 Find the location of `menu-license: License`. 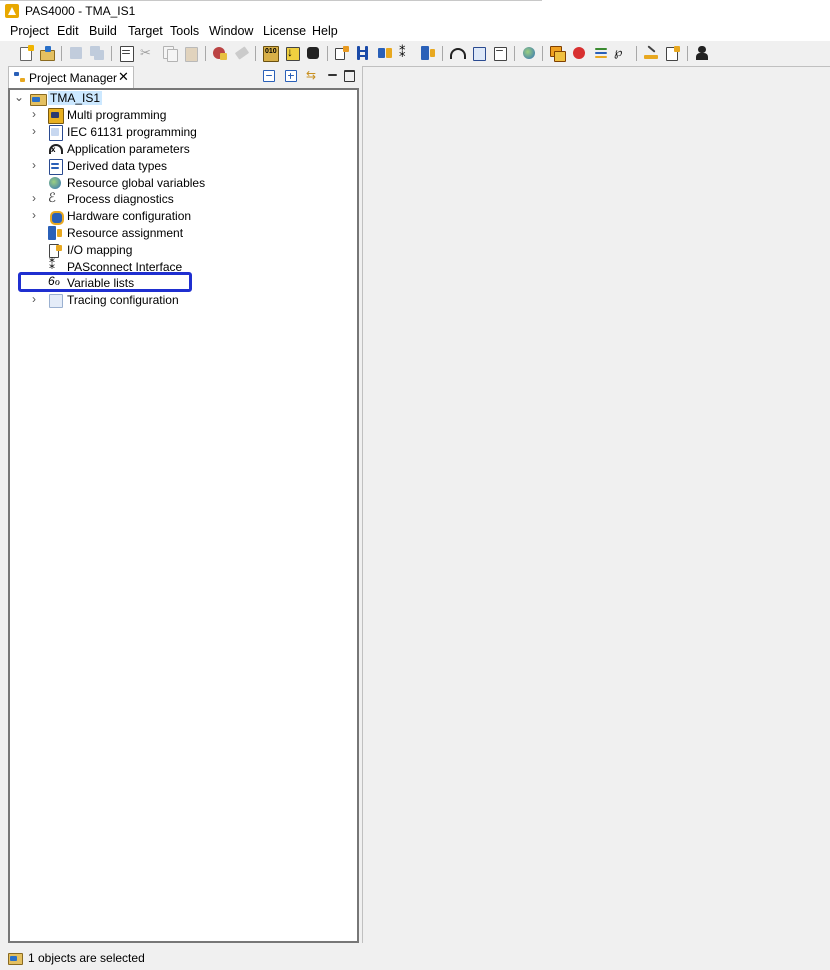

menu-license: License is located at coordinates (284, 31).